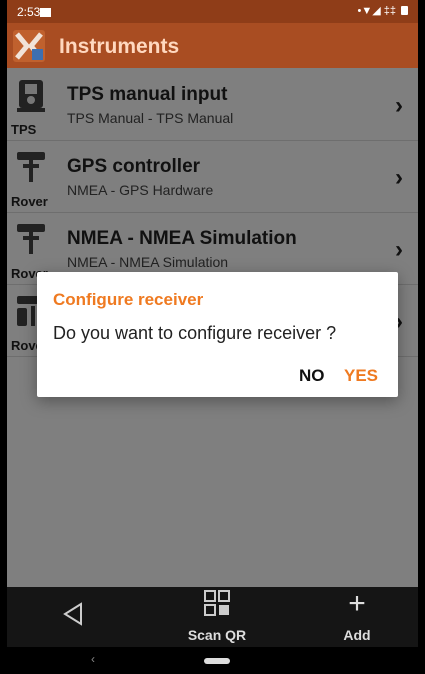 This screenshot has height=674, width=425. What do you see at coordinates (93, 659) in the screenshot?
I see `nav-back-icon: ‹` at bounding box center [93, 659].